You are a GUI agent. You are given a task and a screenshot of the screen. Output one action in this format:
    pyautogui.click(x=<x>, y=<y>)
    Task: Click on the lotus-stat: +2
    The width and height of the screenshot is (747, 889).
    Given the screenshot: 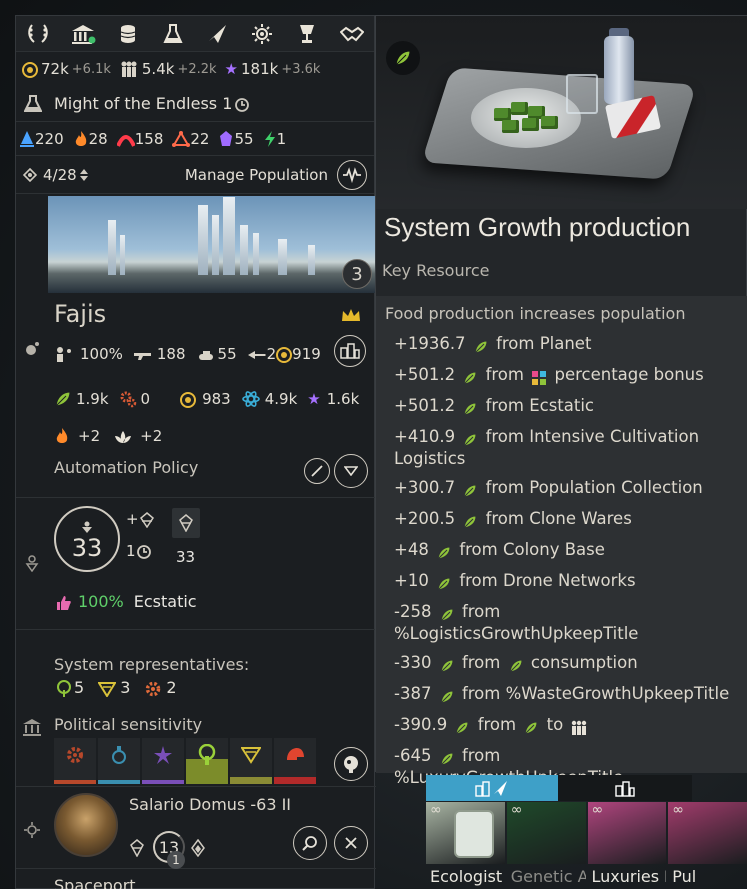 What is the action you would take?
    pyautogui.click(x=138, y=436)
    